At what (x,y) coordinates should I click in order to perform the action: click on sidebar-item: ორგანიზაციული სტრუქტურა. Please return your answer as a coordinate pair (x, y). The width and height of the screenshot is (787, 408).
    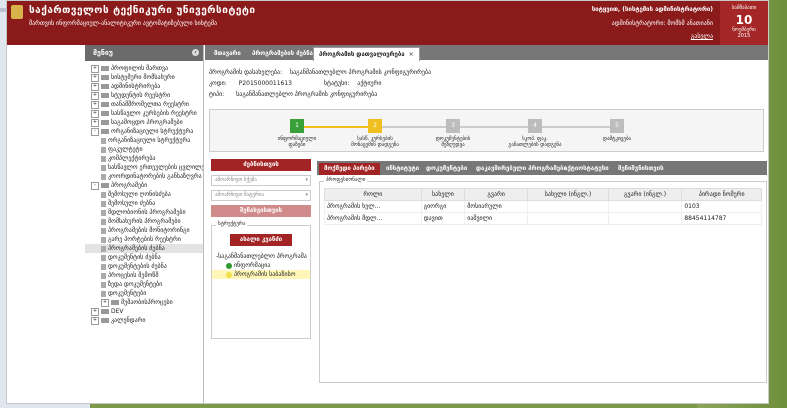
    Looking at the image, I should click on (144, 140).